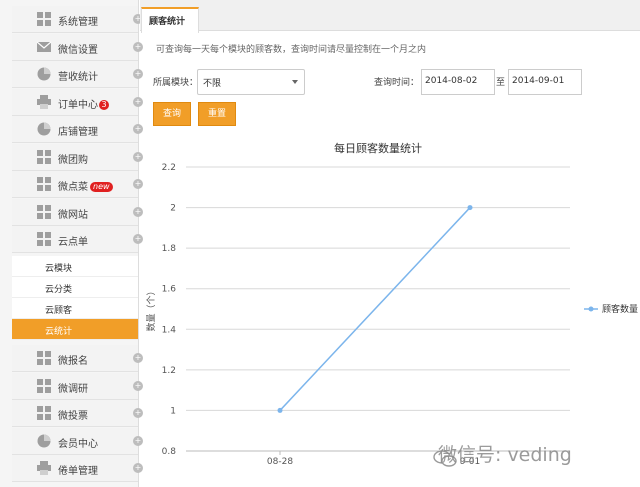 This screenshot has width=640, height=487. Describe the element at coordinates (104, 104) in the screenshot. I see `count-badge: 3` at that location.